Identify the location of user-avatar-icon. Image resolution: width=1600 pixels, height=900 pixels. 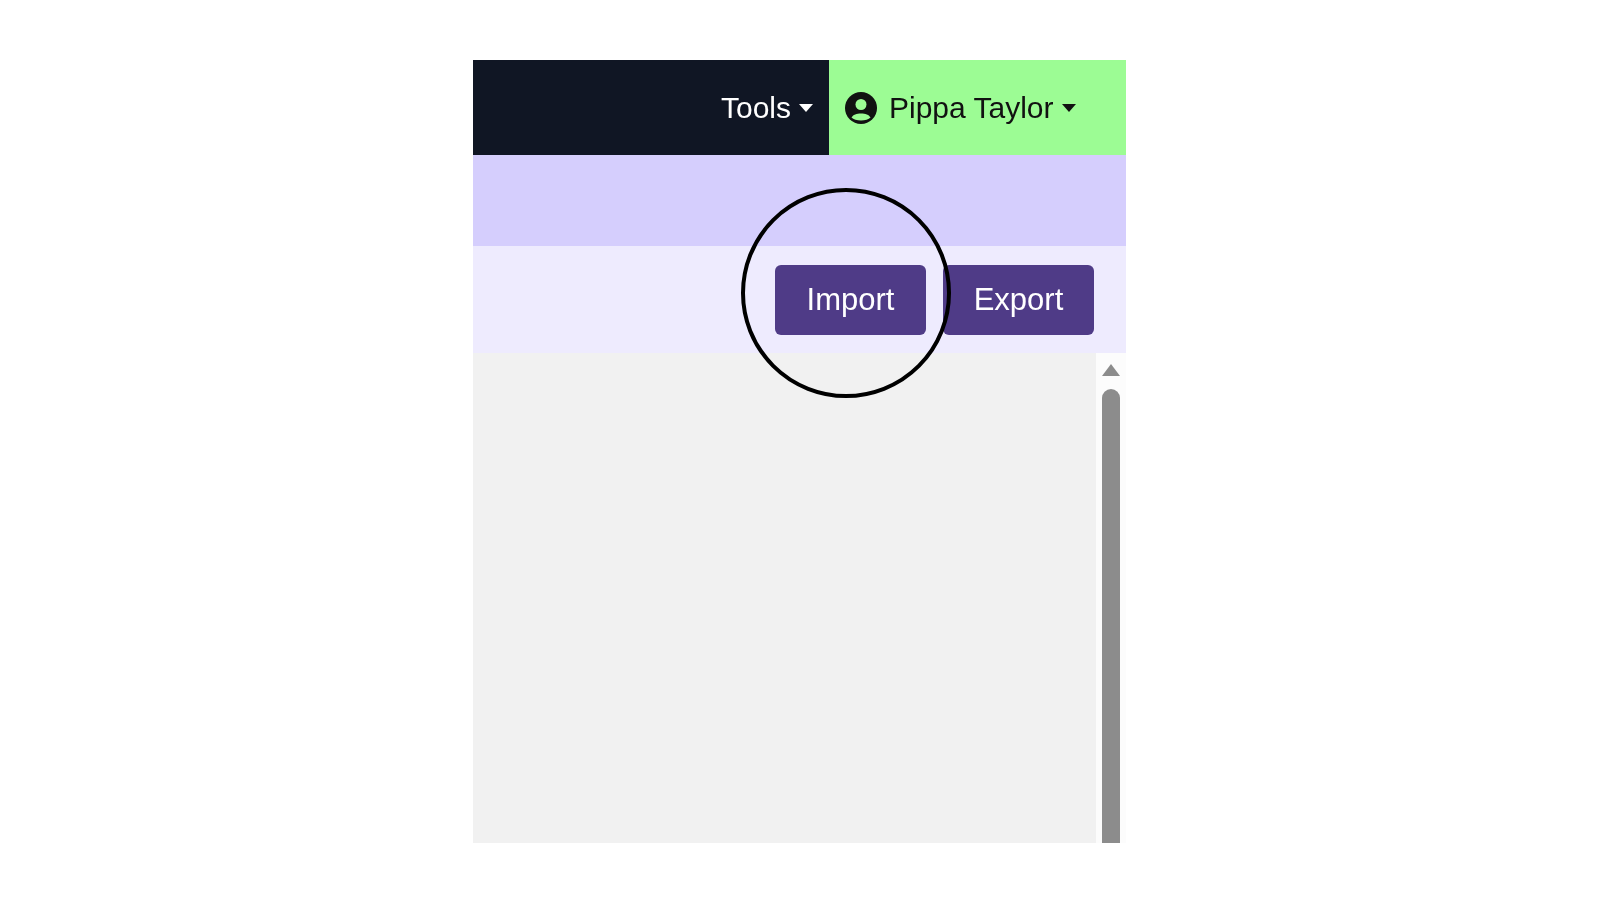
(861, 107).